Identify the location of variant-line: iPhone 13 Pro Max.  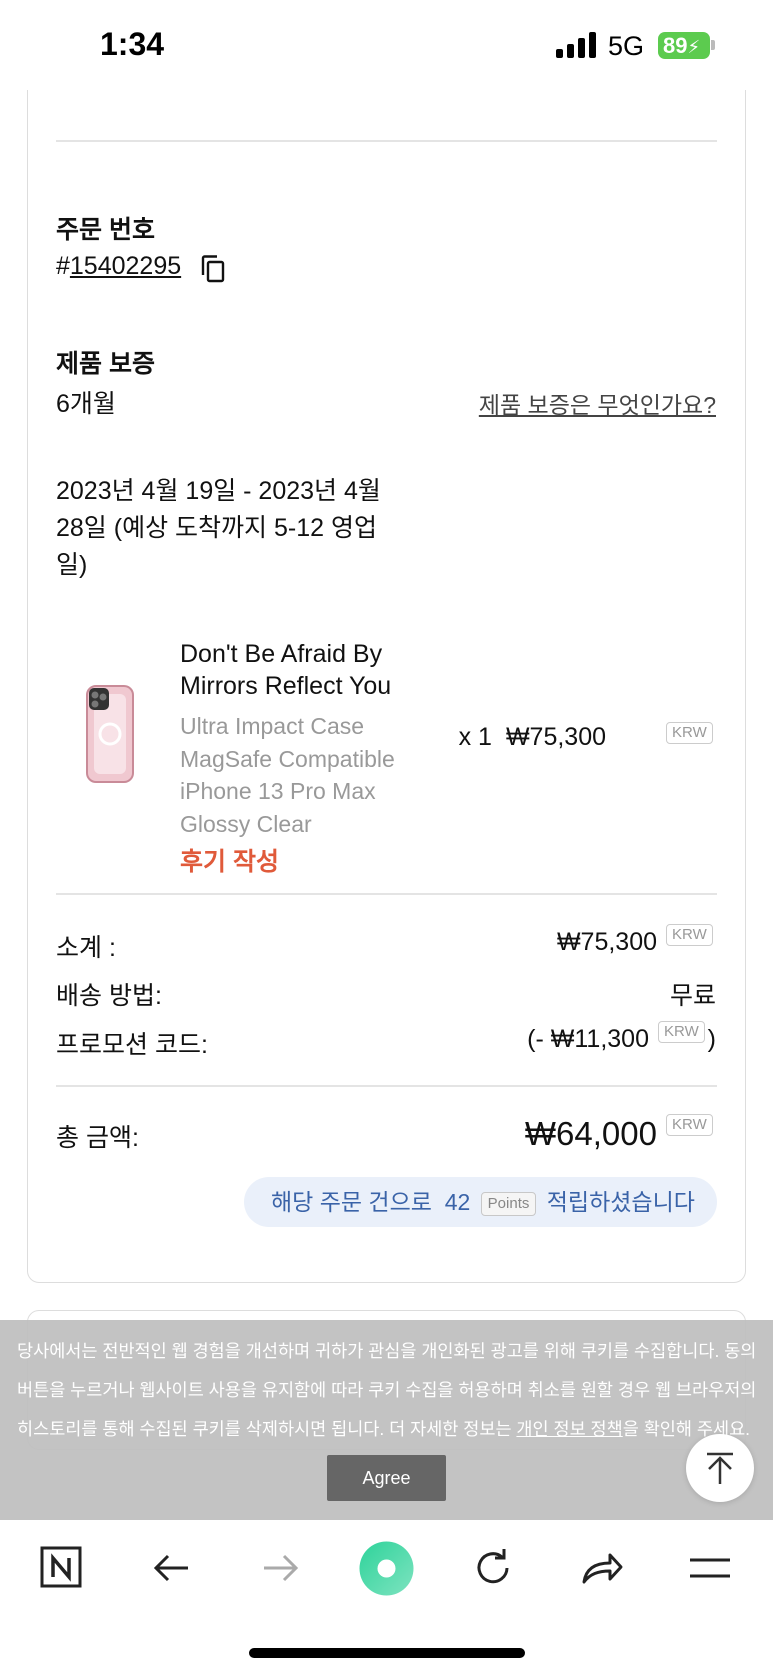
(278, 791).